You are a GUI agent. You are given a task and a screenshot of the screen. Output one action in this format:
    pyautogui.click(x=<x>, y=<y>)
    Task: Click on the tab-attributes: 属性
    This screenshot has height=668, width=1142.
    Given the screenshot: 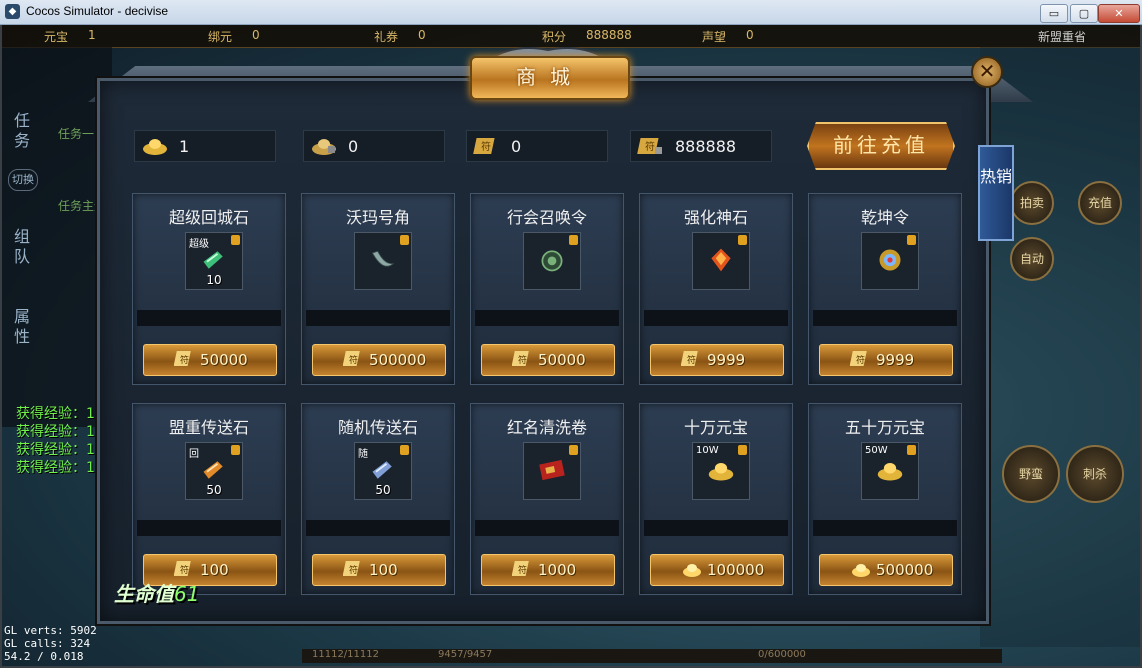 What is the action you would take?
    pyautogui.click(x=22, y=327)
    